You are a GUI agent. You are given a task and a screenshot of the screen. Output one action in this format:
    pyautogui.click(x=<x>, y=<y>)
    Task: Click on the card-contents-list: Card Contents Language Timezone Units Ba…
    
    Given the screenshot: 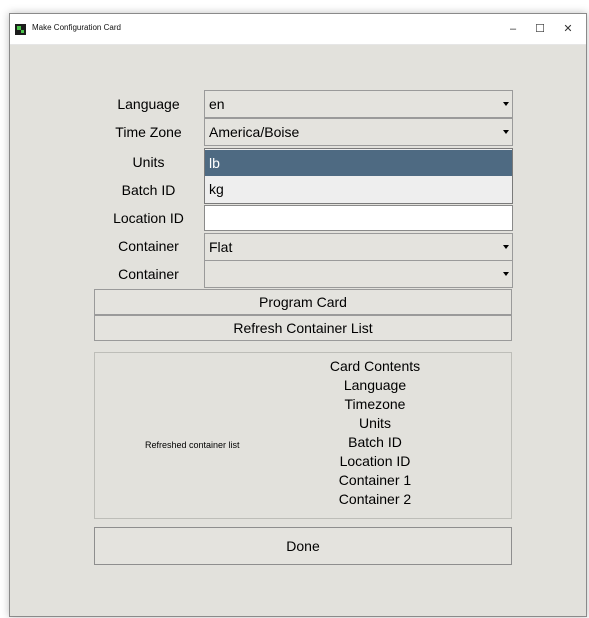 What is the action you would take?
    pyautogui.click(x=375, y=433)
    